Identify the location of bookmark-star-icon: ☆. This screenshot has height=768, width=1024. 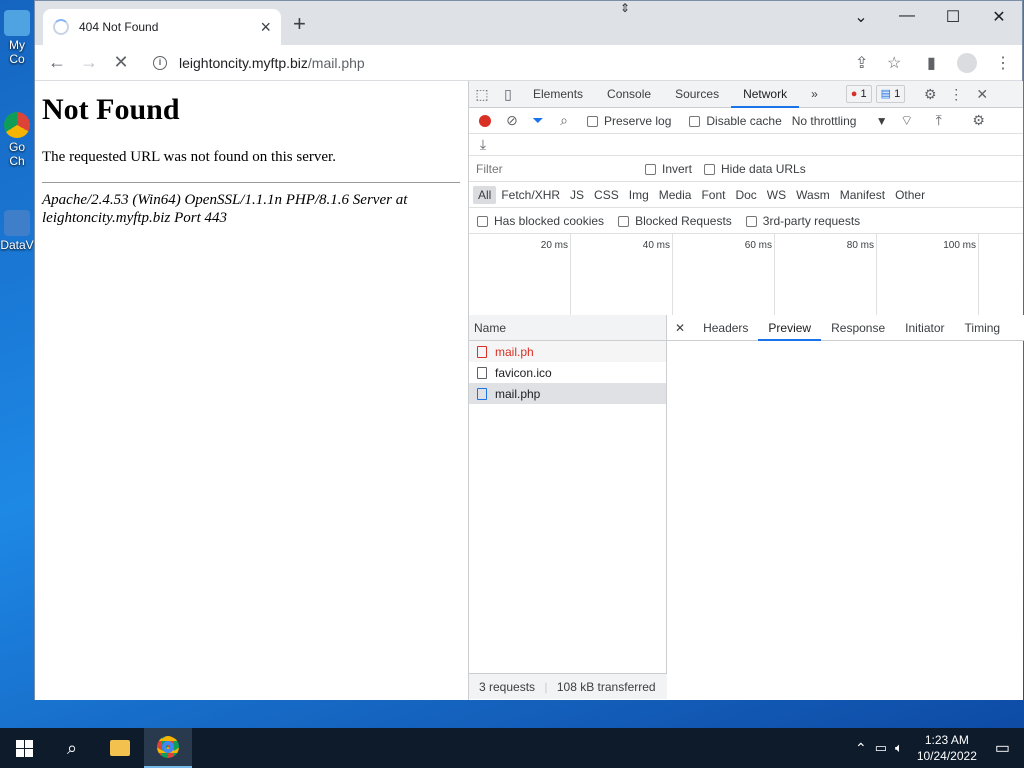
(894, 63).